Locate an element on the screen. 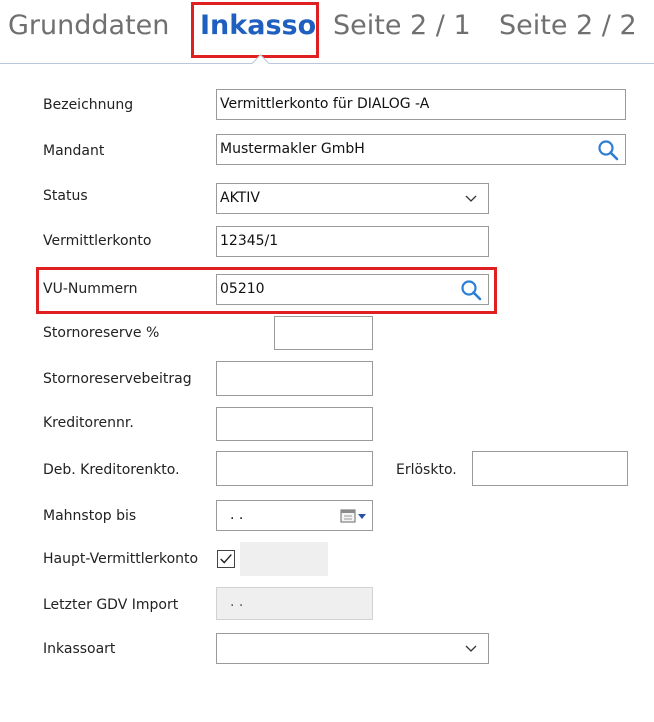 Image resolution: width=654 pixels, height=722 pixels. calendar-icon is located at coordinates (354, 516).